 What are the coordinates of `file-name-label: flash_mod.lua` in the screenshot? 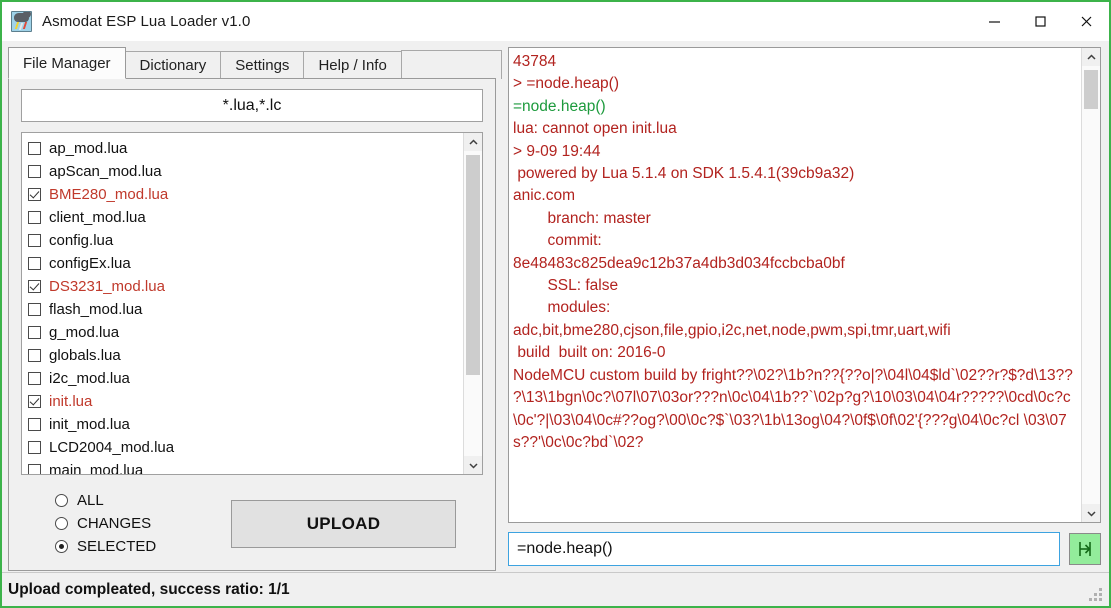 It's located at (96, 310).